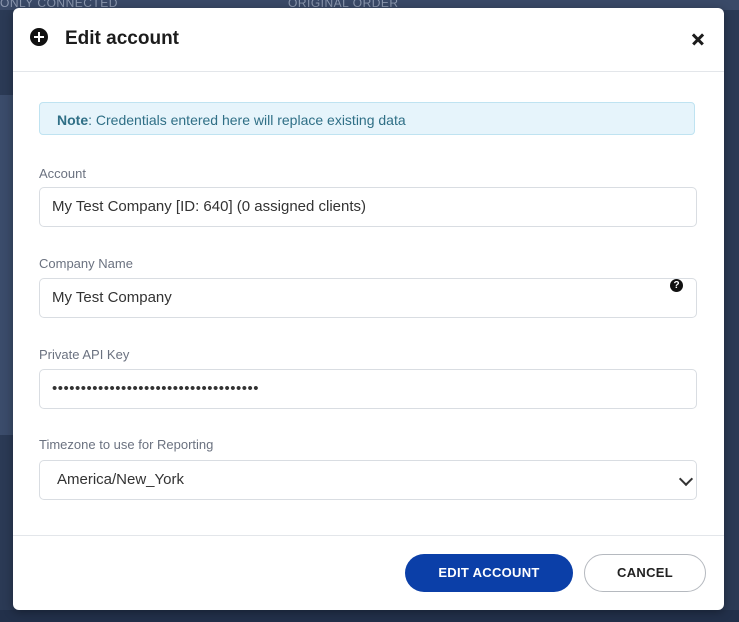  What do you see at coordinates (489, 573) in the screenshot?
I see `edit-account-button: EDIT ACCOUNT` at bounding box center [489, 573].